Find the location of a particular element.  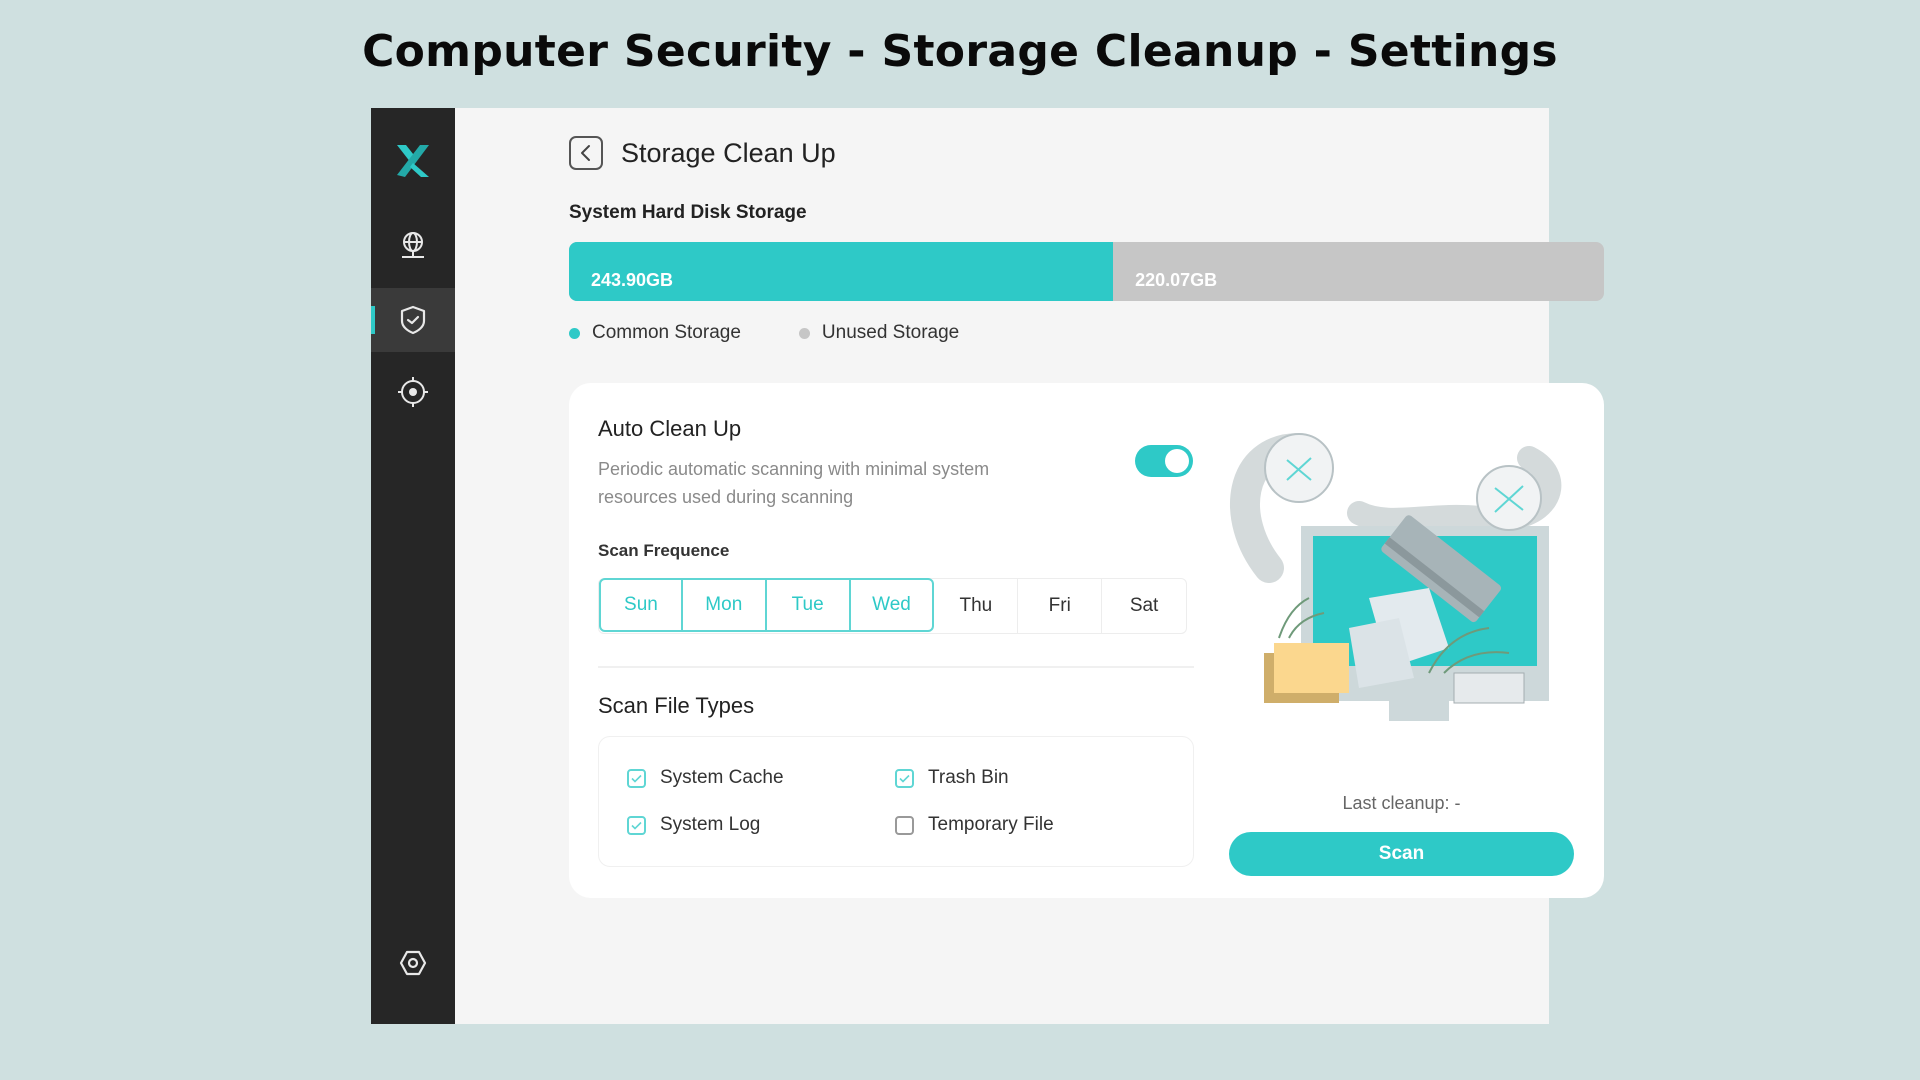

checkbox-label: Trash Bin is located at coordinates (968, 777).